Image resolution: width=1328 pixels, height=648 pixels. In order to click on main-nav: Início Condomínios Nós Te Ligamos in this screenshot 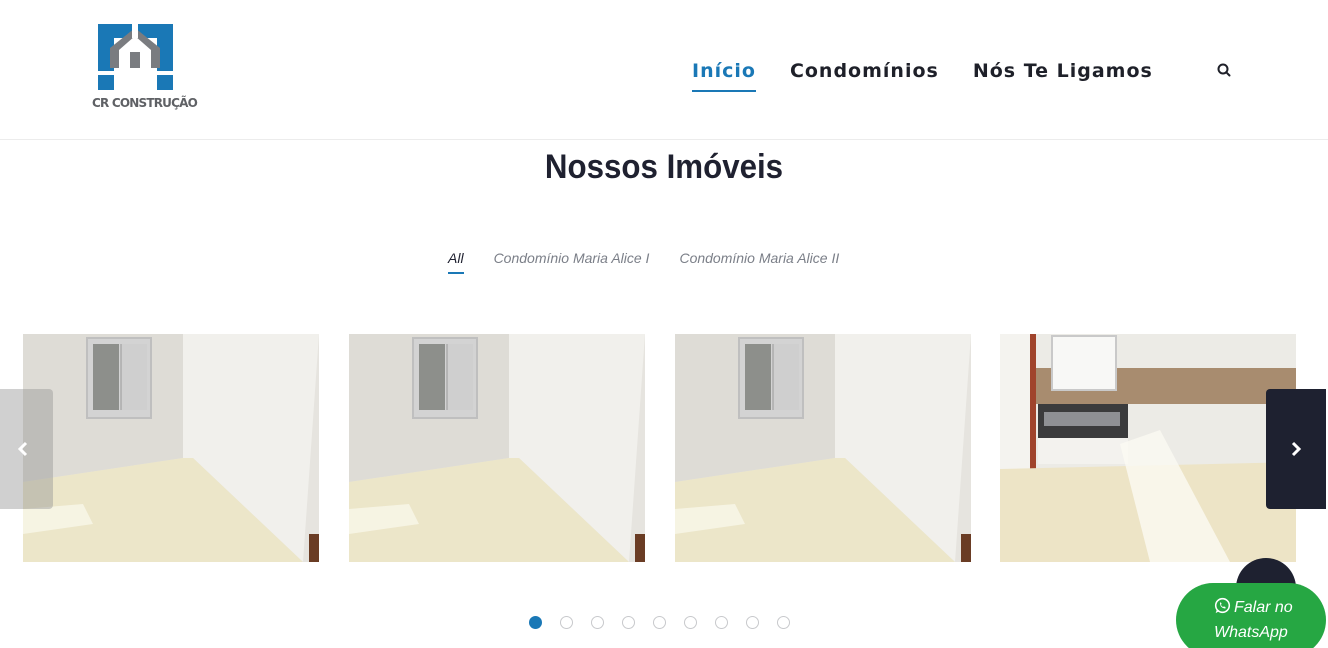, I will do `click(939, 75)`.